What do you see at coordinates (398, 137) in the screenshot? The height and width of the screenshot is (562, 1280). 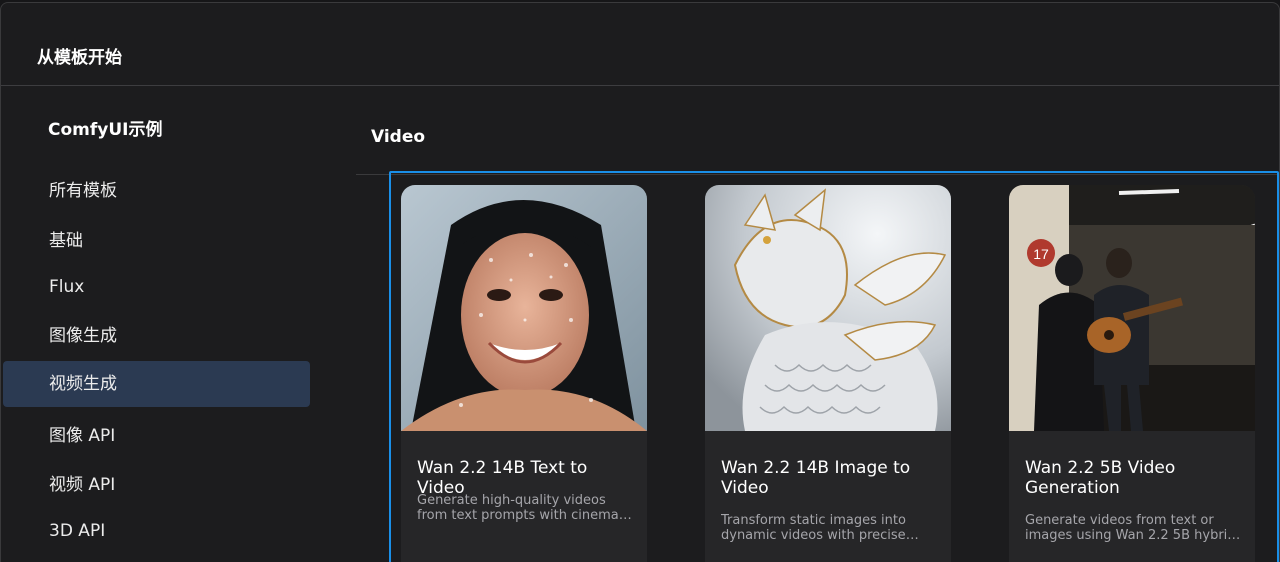 I see `section-title: Video` at bounding box center [398, 137].